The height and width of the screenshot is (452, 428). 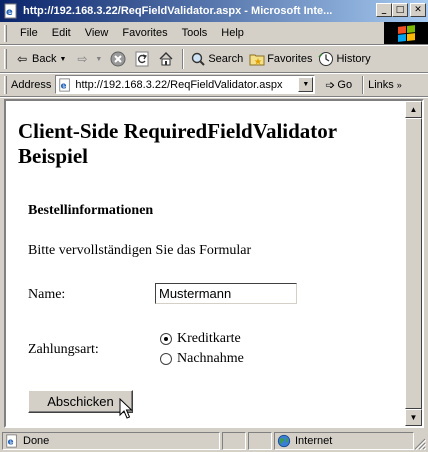 I want to click on menu-bar: File Edit View Favorites Tools Help, so click(x=214, y=33).